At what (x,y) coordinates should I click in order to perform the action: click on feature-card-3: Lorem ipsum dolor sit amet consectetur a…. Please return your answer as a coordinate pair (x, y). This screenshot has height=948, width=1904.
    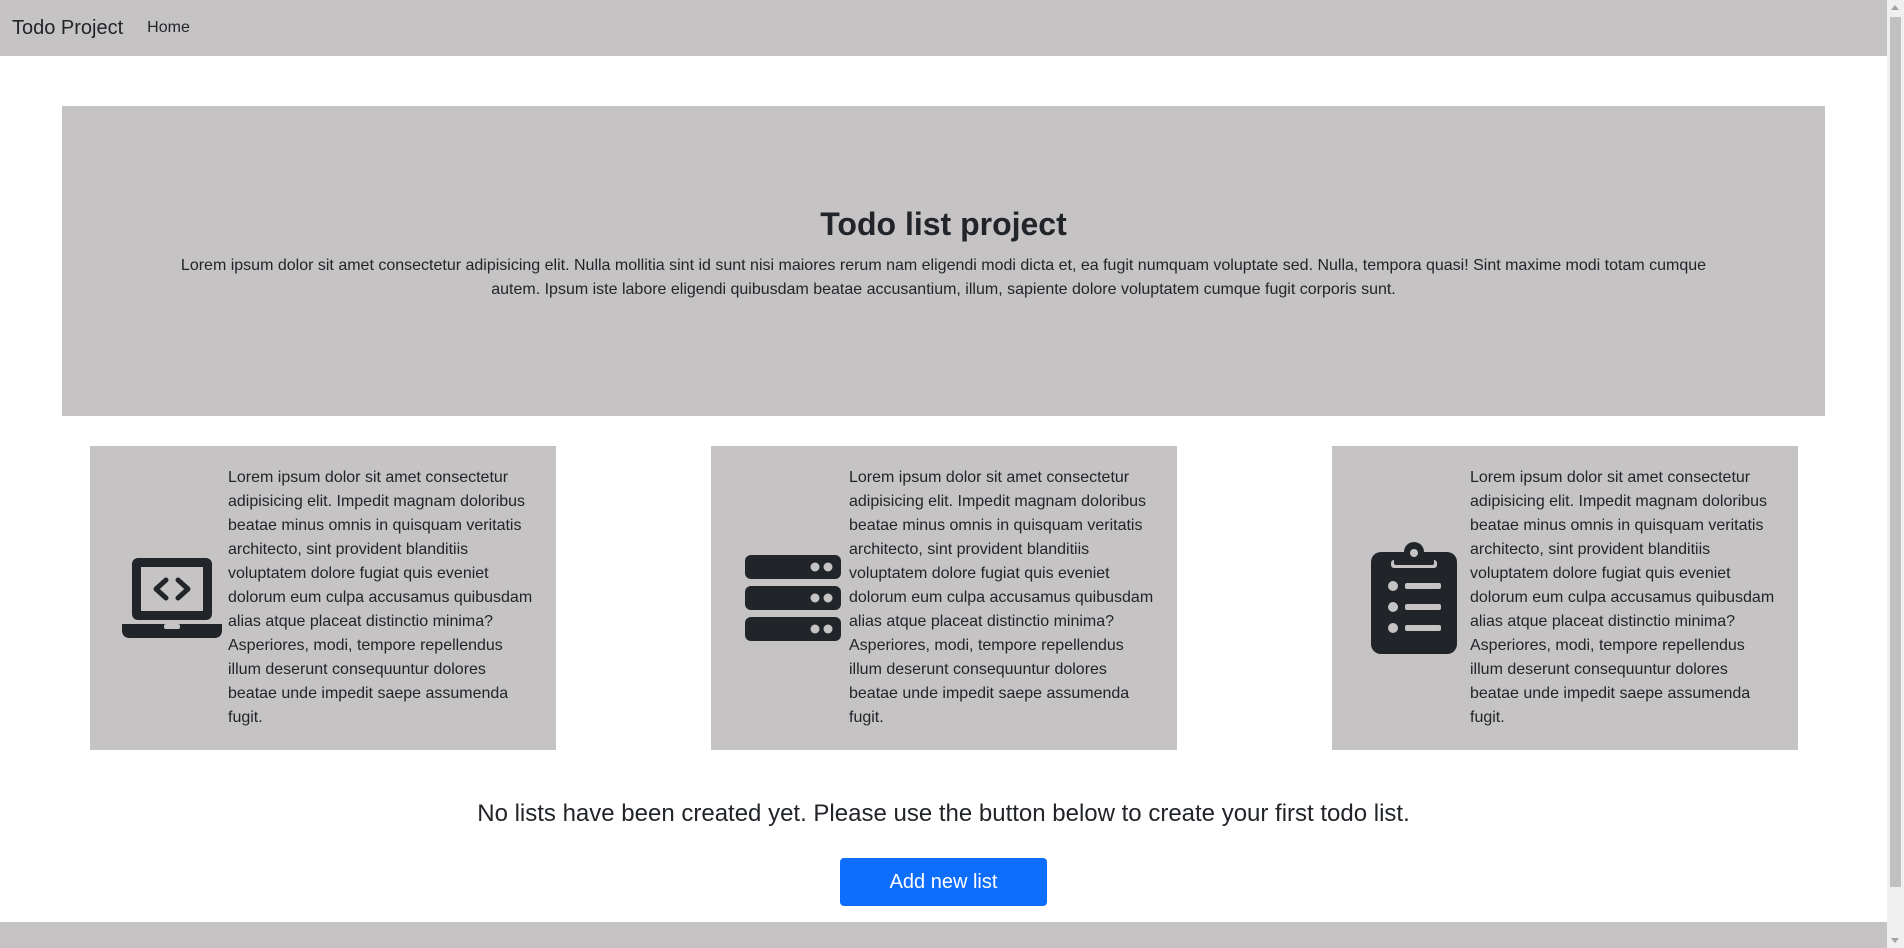
    Looking at the image, I should click on (1565, 598).